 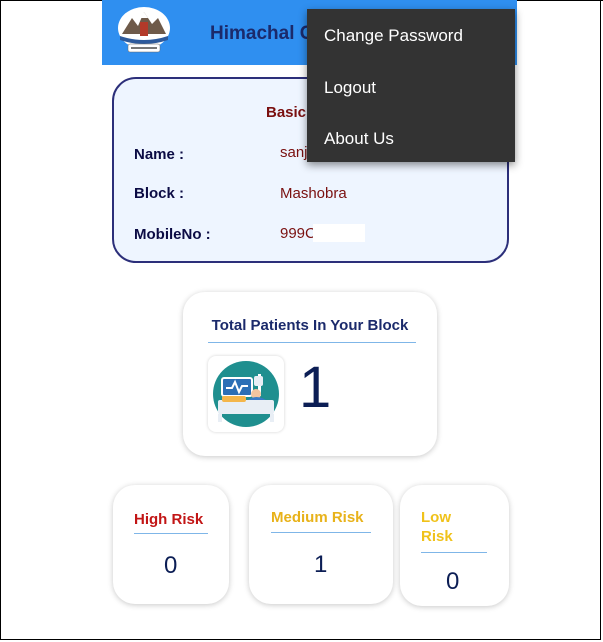 I want to click on medium-risk-divider, so click(x=321, y=532).